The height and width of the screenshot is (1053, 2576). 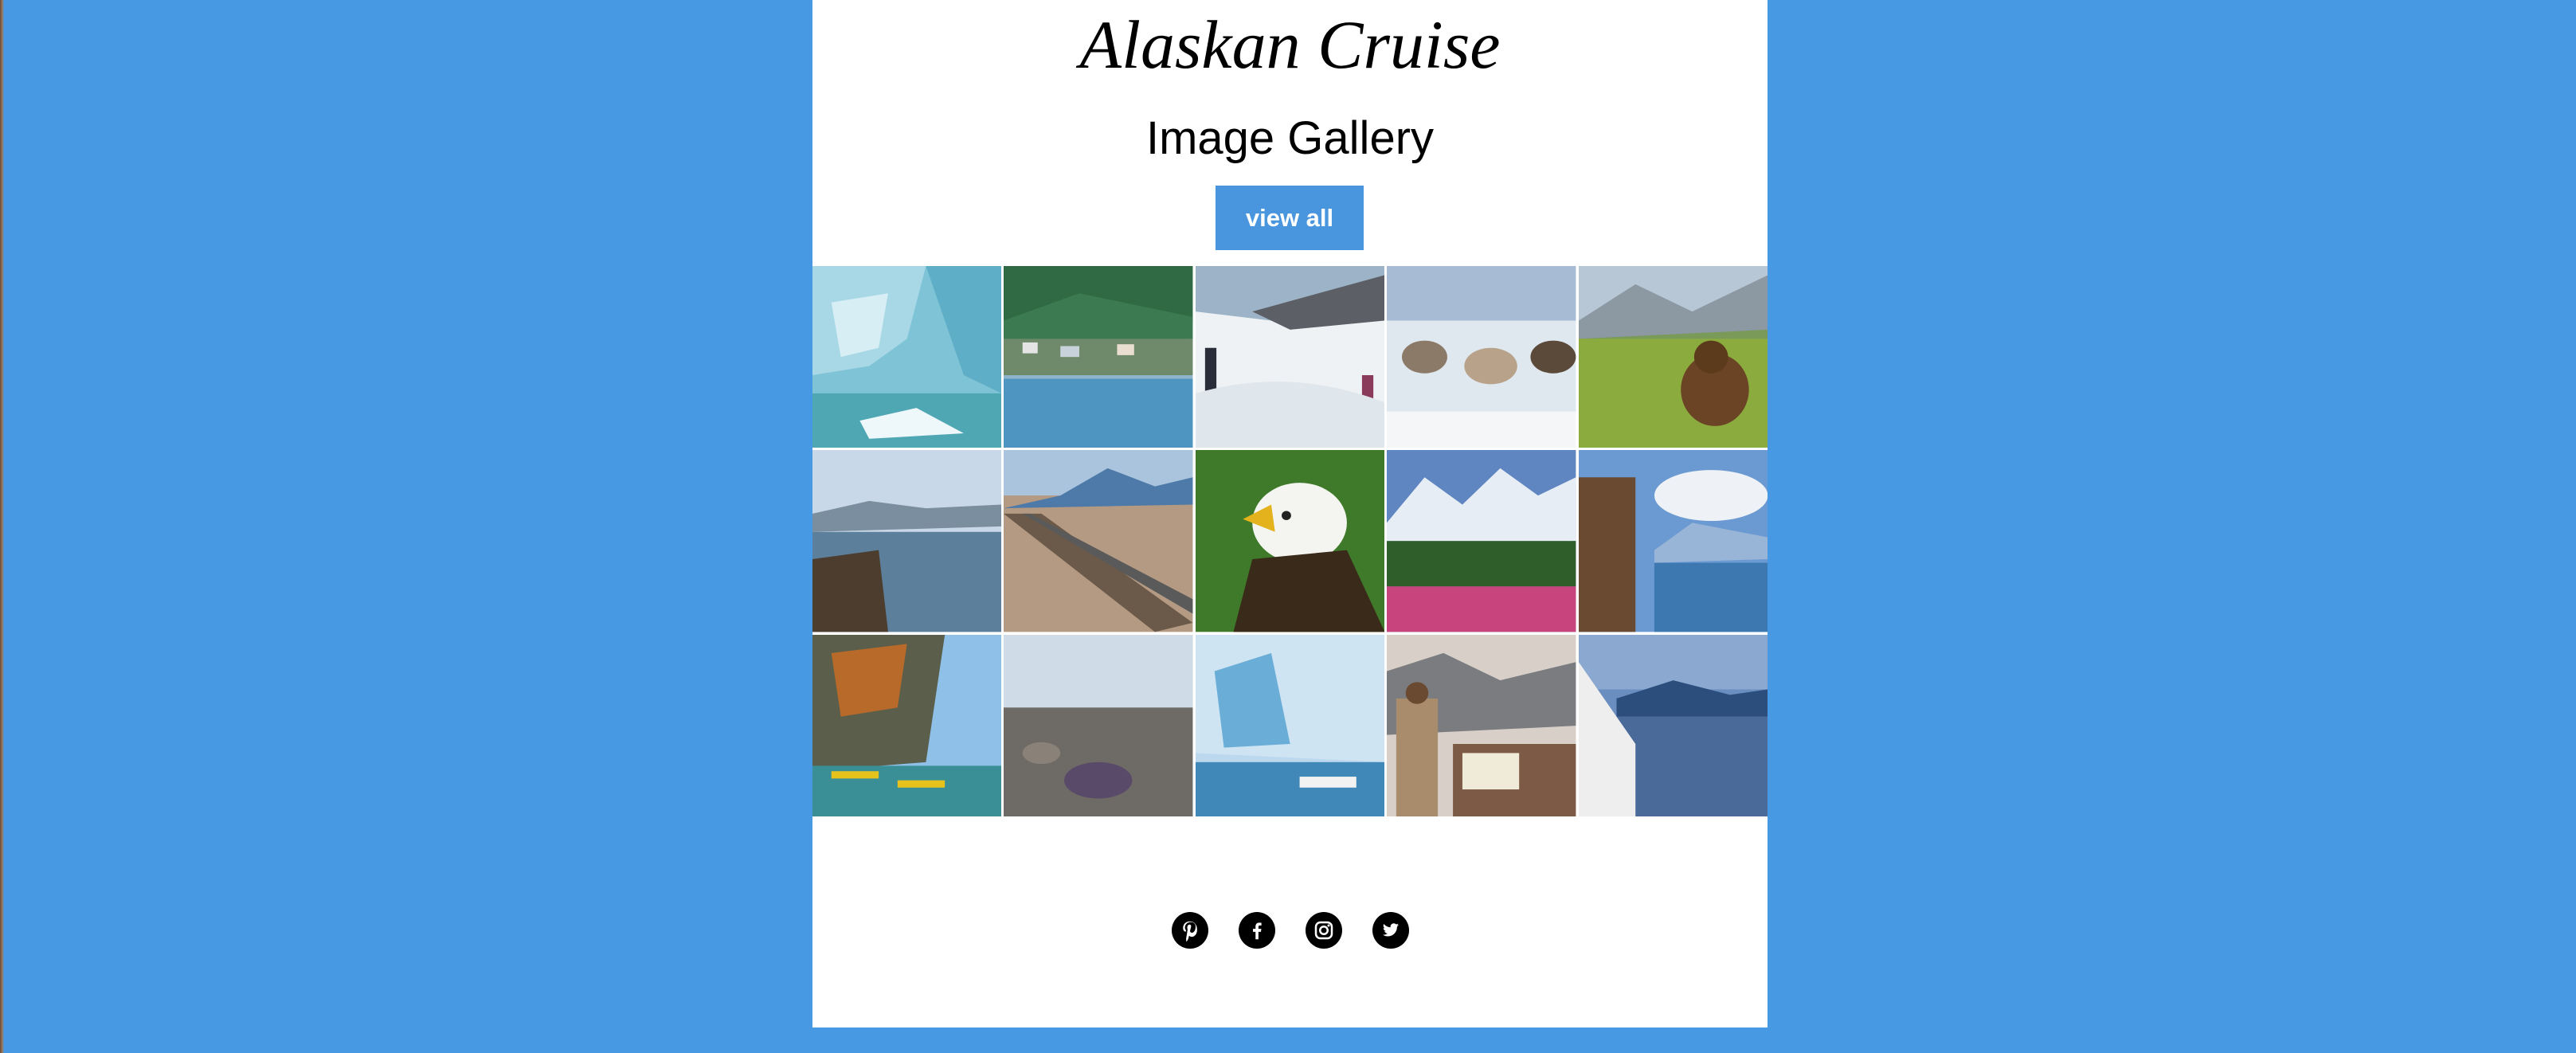 What do you see at coordinates (1481, 357) in the screenshot?
I see `gallery-image-sled-dogs` at bounding box center [1481, 357].